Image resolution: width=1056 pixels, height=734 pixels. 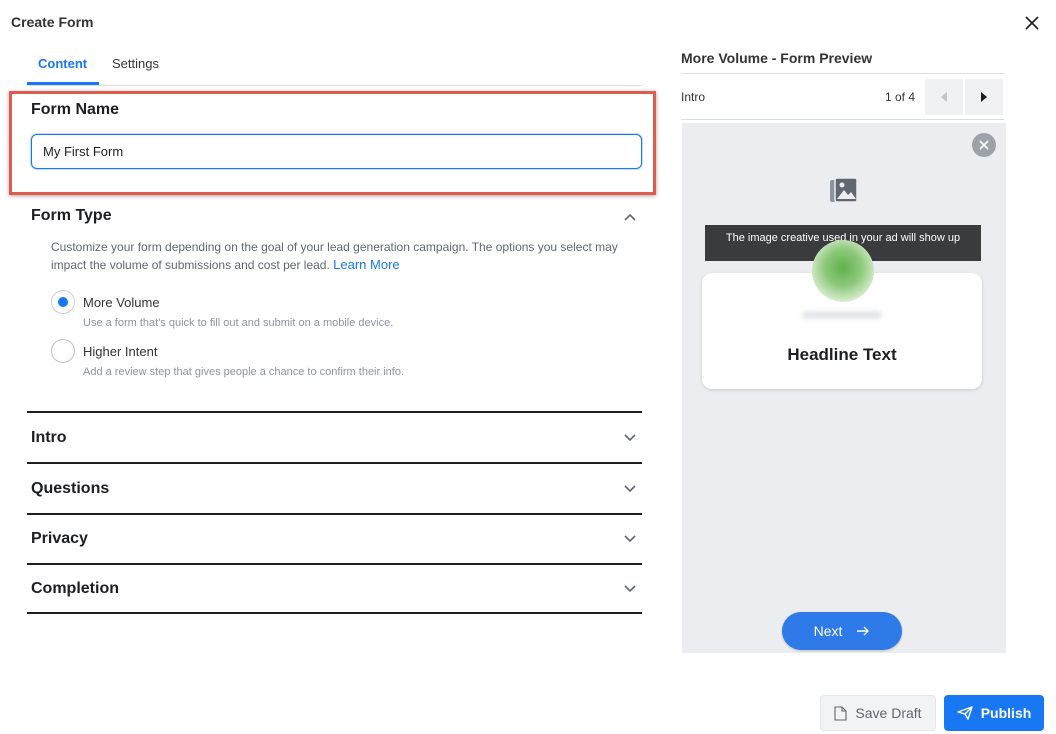 What do you see at coordinates (693, 97) in the screenshot?
I see `preview-step-label: Intro` at bounding box center [693, 97].